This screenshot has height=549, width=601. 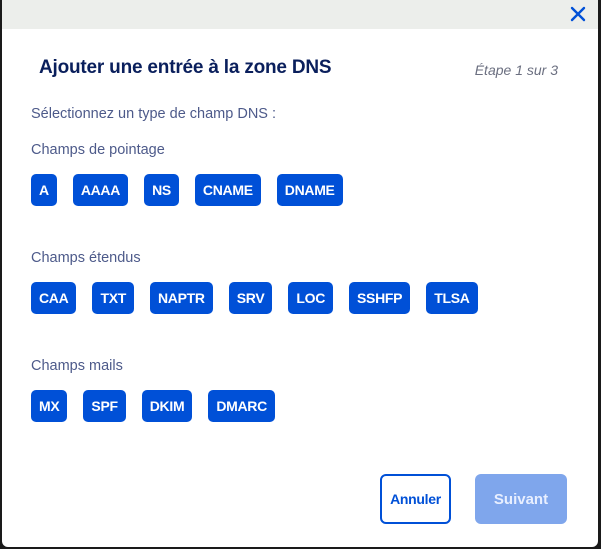 I want to click on dns-type-dkim-button: DKIM, so click(x=167, y=406).